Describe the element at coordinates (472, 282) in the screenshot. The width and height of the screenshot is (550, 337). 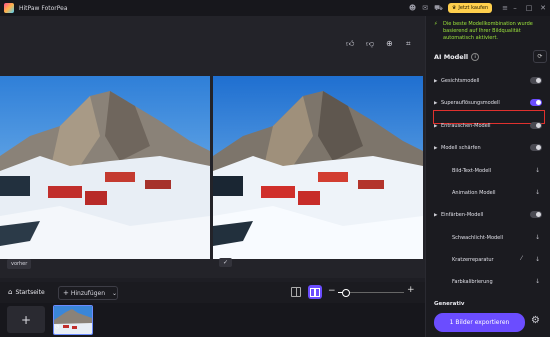
I see `model-label: Farbkalibrierung` at that location.